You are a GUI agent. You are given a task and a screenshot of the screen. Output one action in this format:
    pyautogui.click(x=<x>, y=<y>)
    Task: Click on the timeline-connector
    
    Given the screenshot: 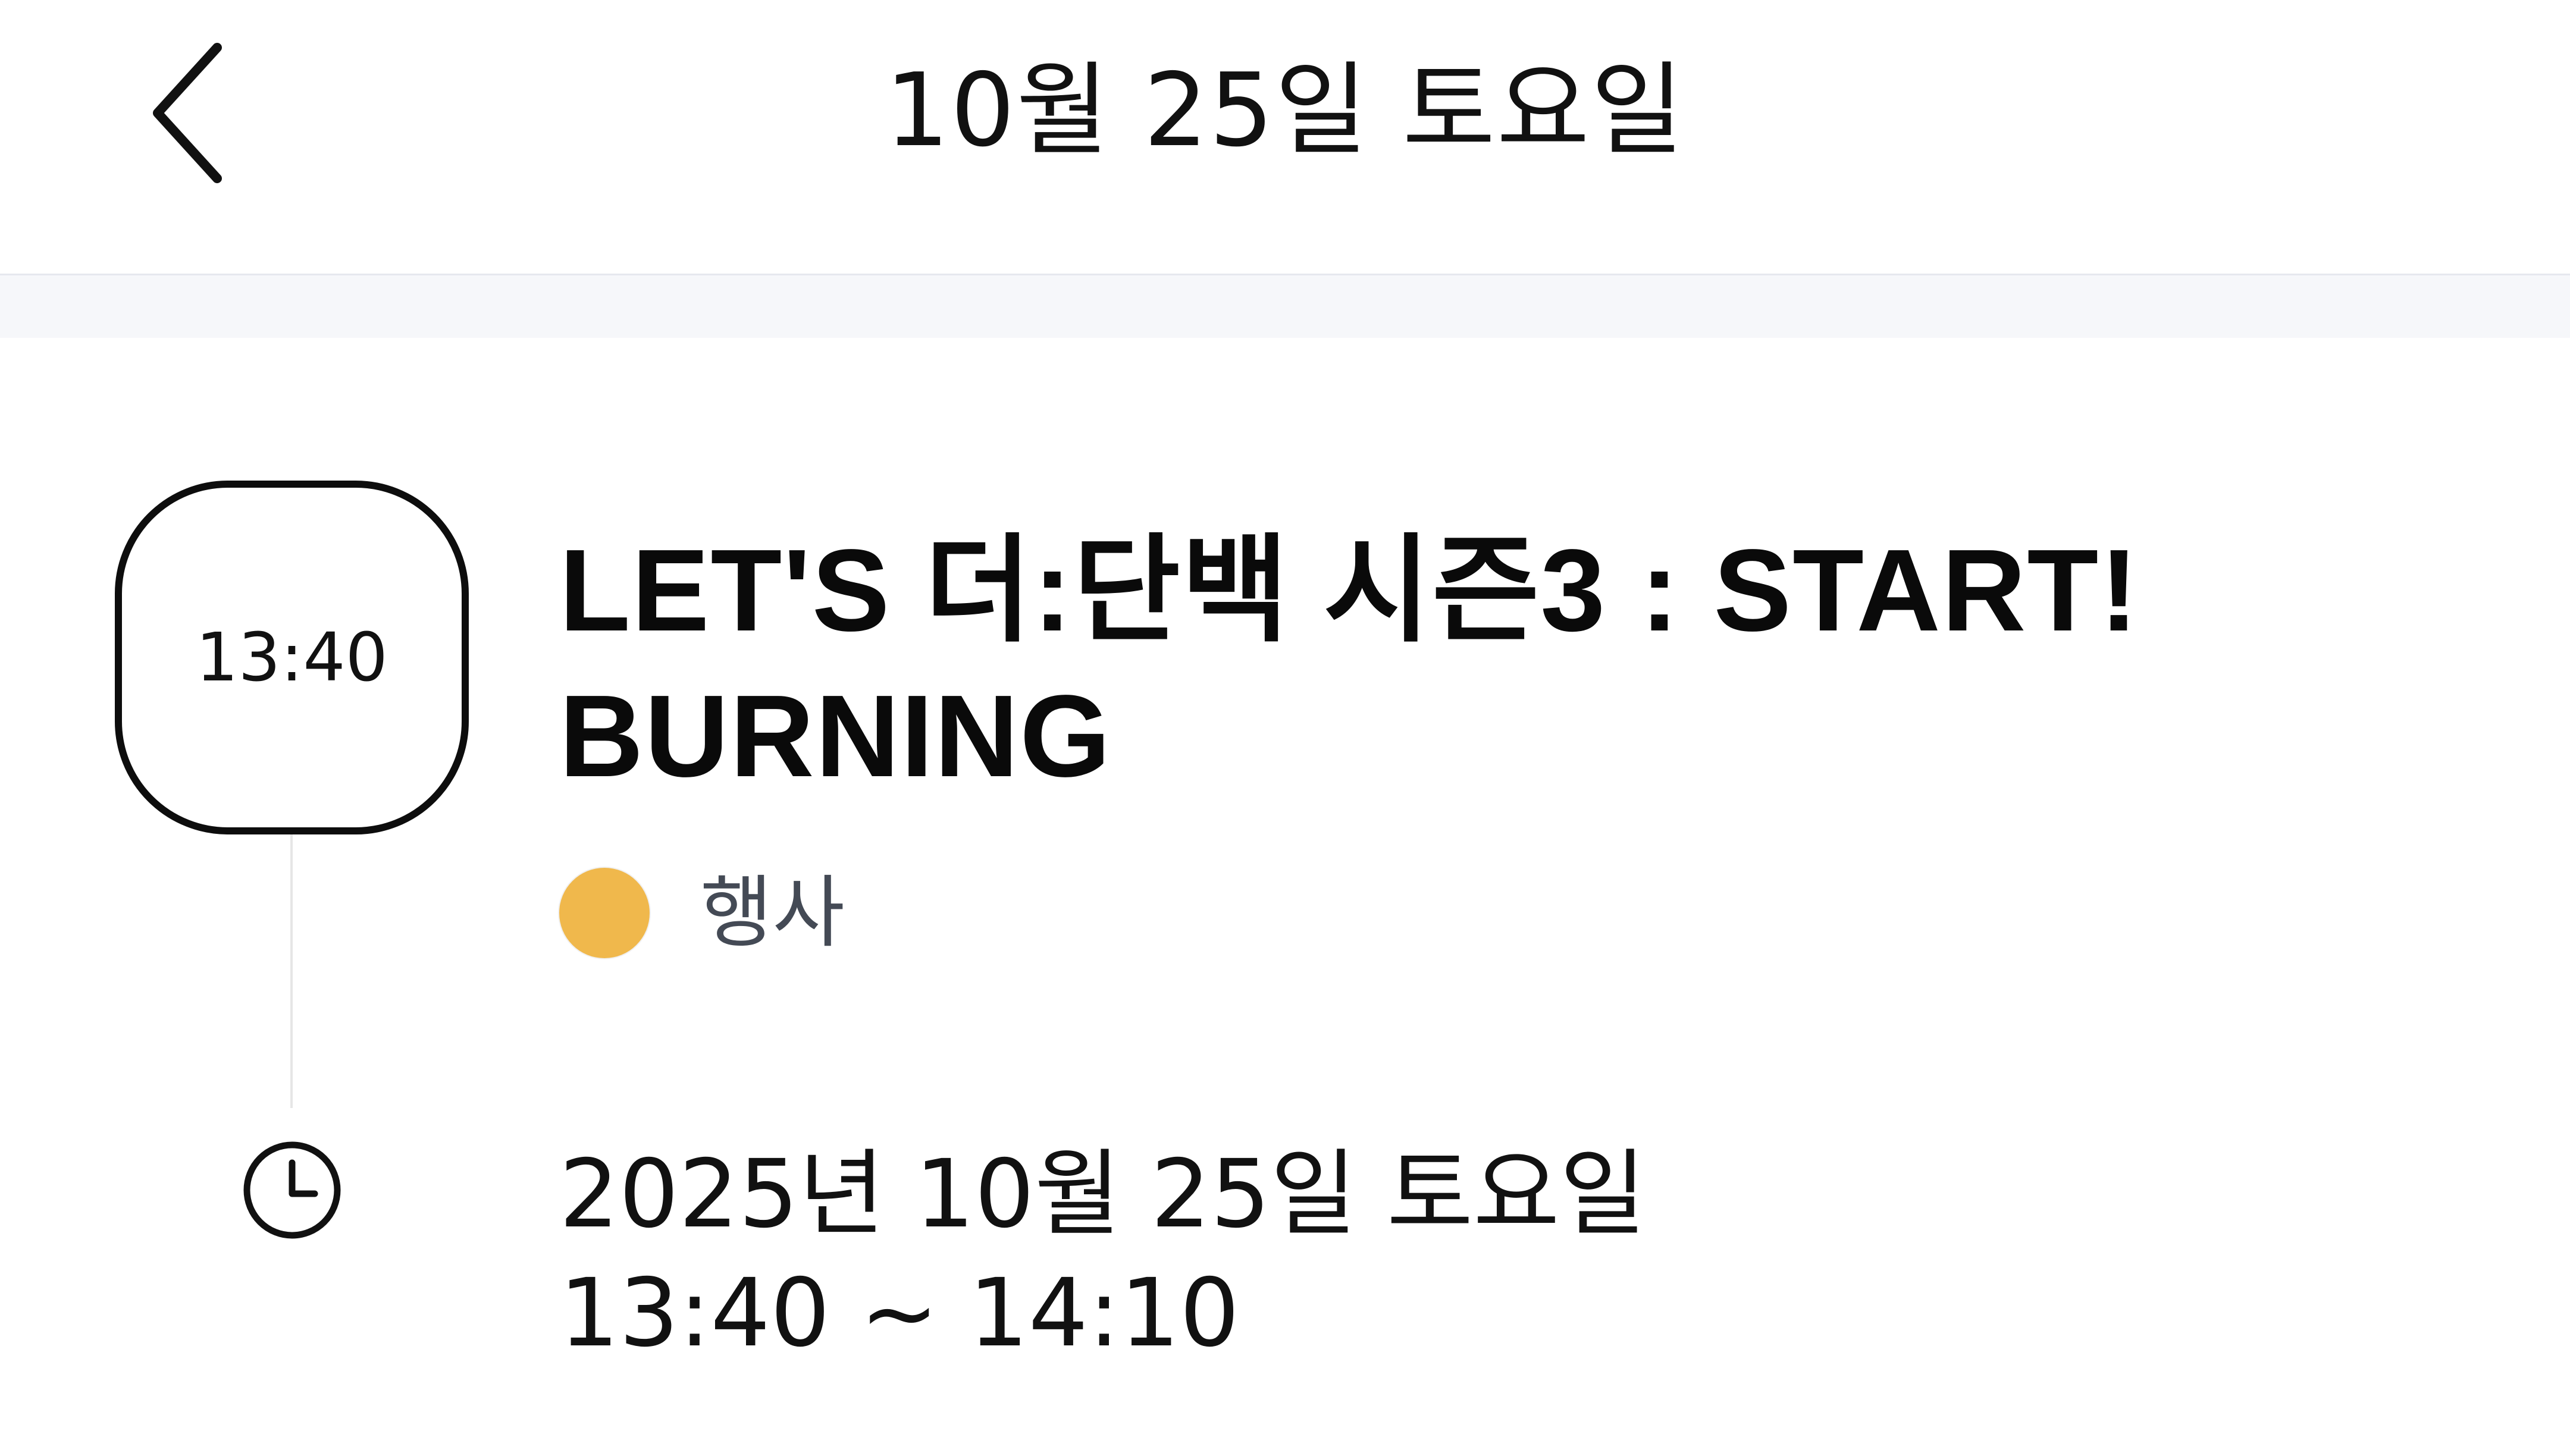 What is the action you would take?
    pyautogui.click(x=291, y=971)
    